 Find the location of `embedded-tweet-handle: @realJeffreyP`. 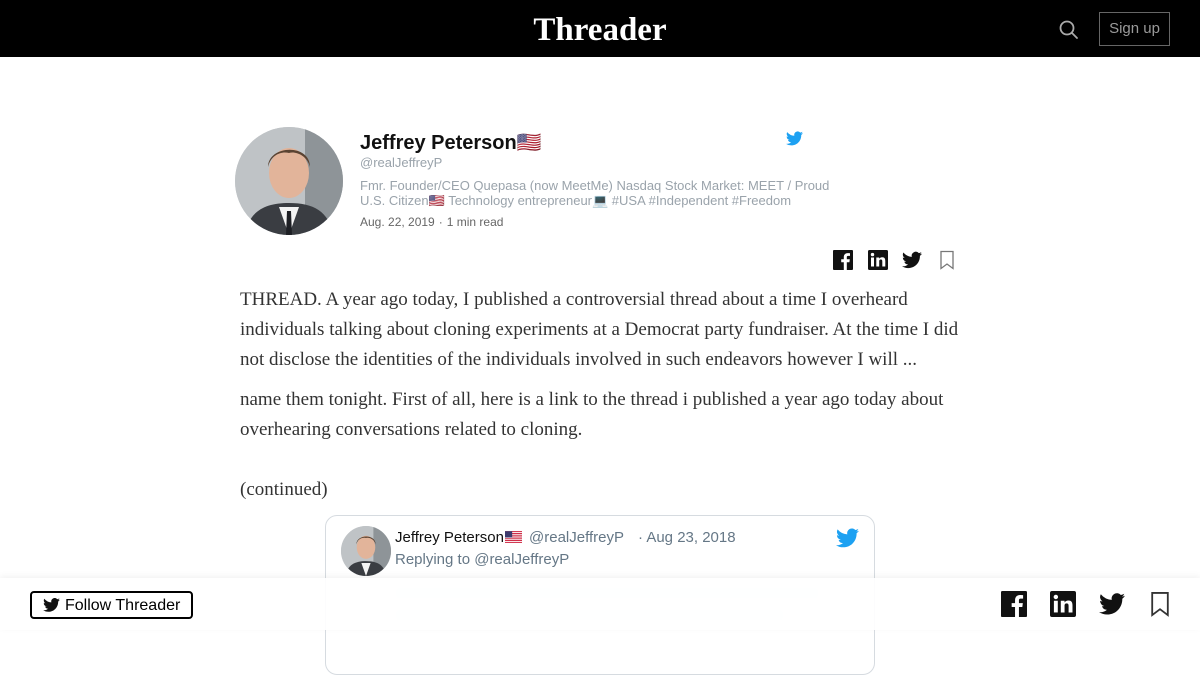

embedded-tweet-handle: @realJeffreyP is located at coordinates (576, 537).